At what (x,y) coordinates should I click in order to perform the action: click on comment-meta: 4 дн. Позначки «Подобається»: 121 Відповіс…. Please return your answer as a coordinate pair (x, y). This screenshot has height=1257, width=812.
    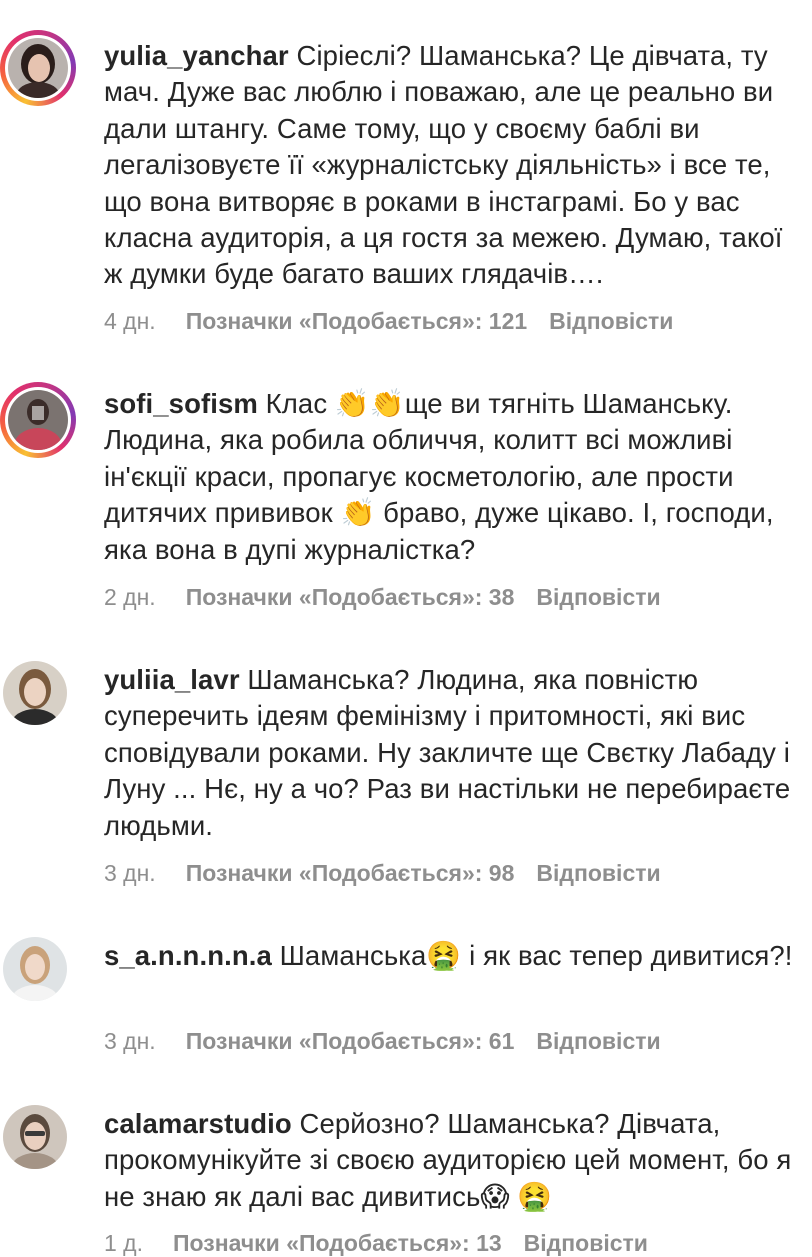
    Looking at the image, I should click on (388, 321).